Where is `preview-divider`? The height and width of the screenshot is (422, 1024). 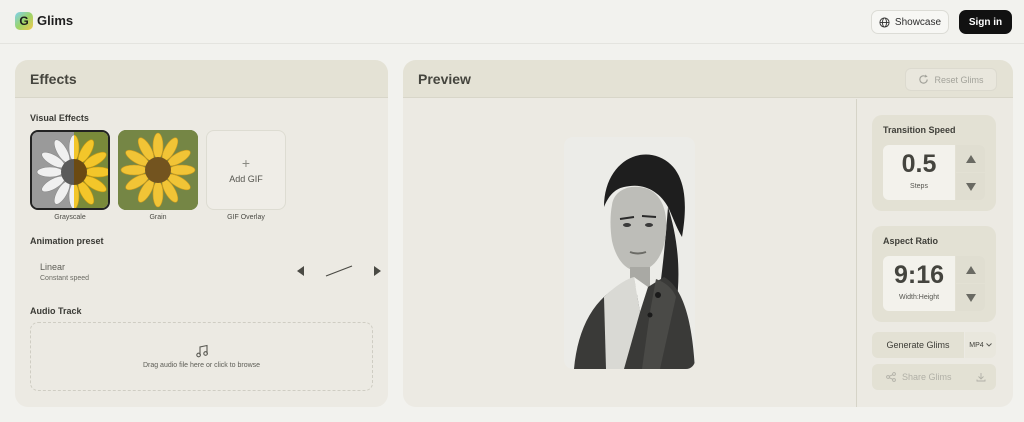
preview-divider is located at coordinates (856, 253).